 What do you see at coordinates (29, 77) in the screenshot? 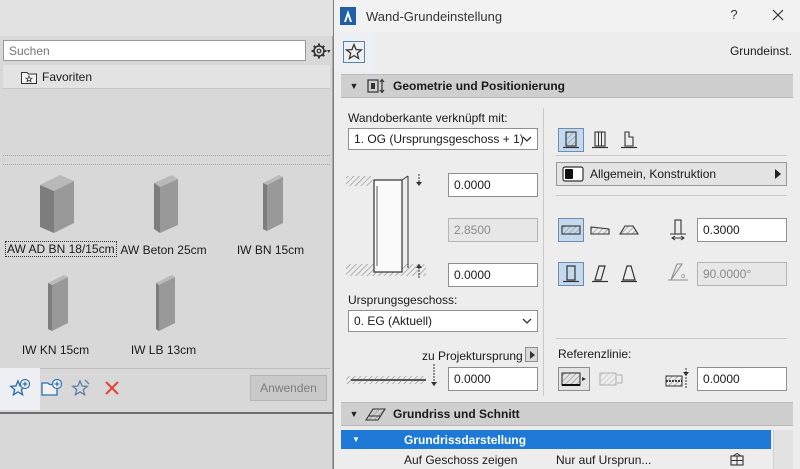
I see `folder-star-icon` at bounding box center [29, 77].